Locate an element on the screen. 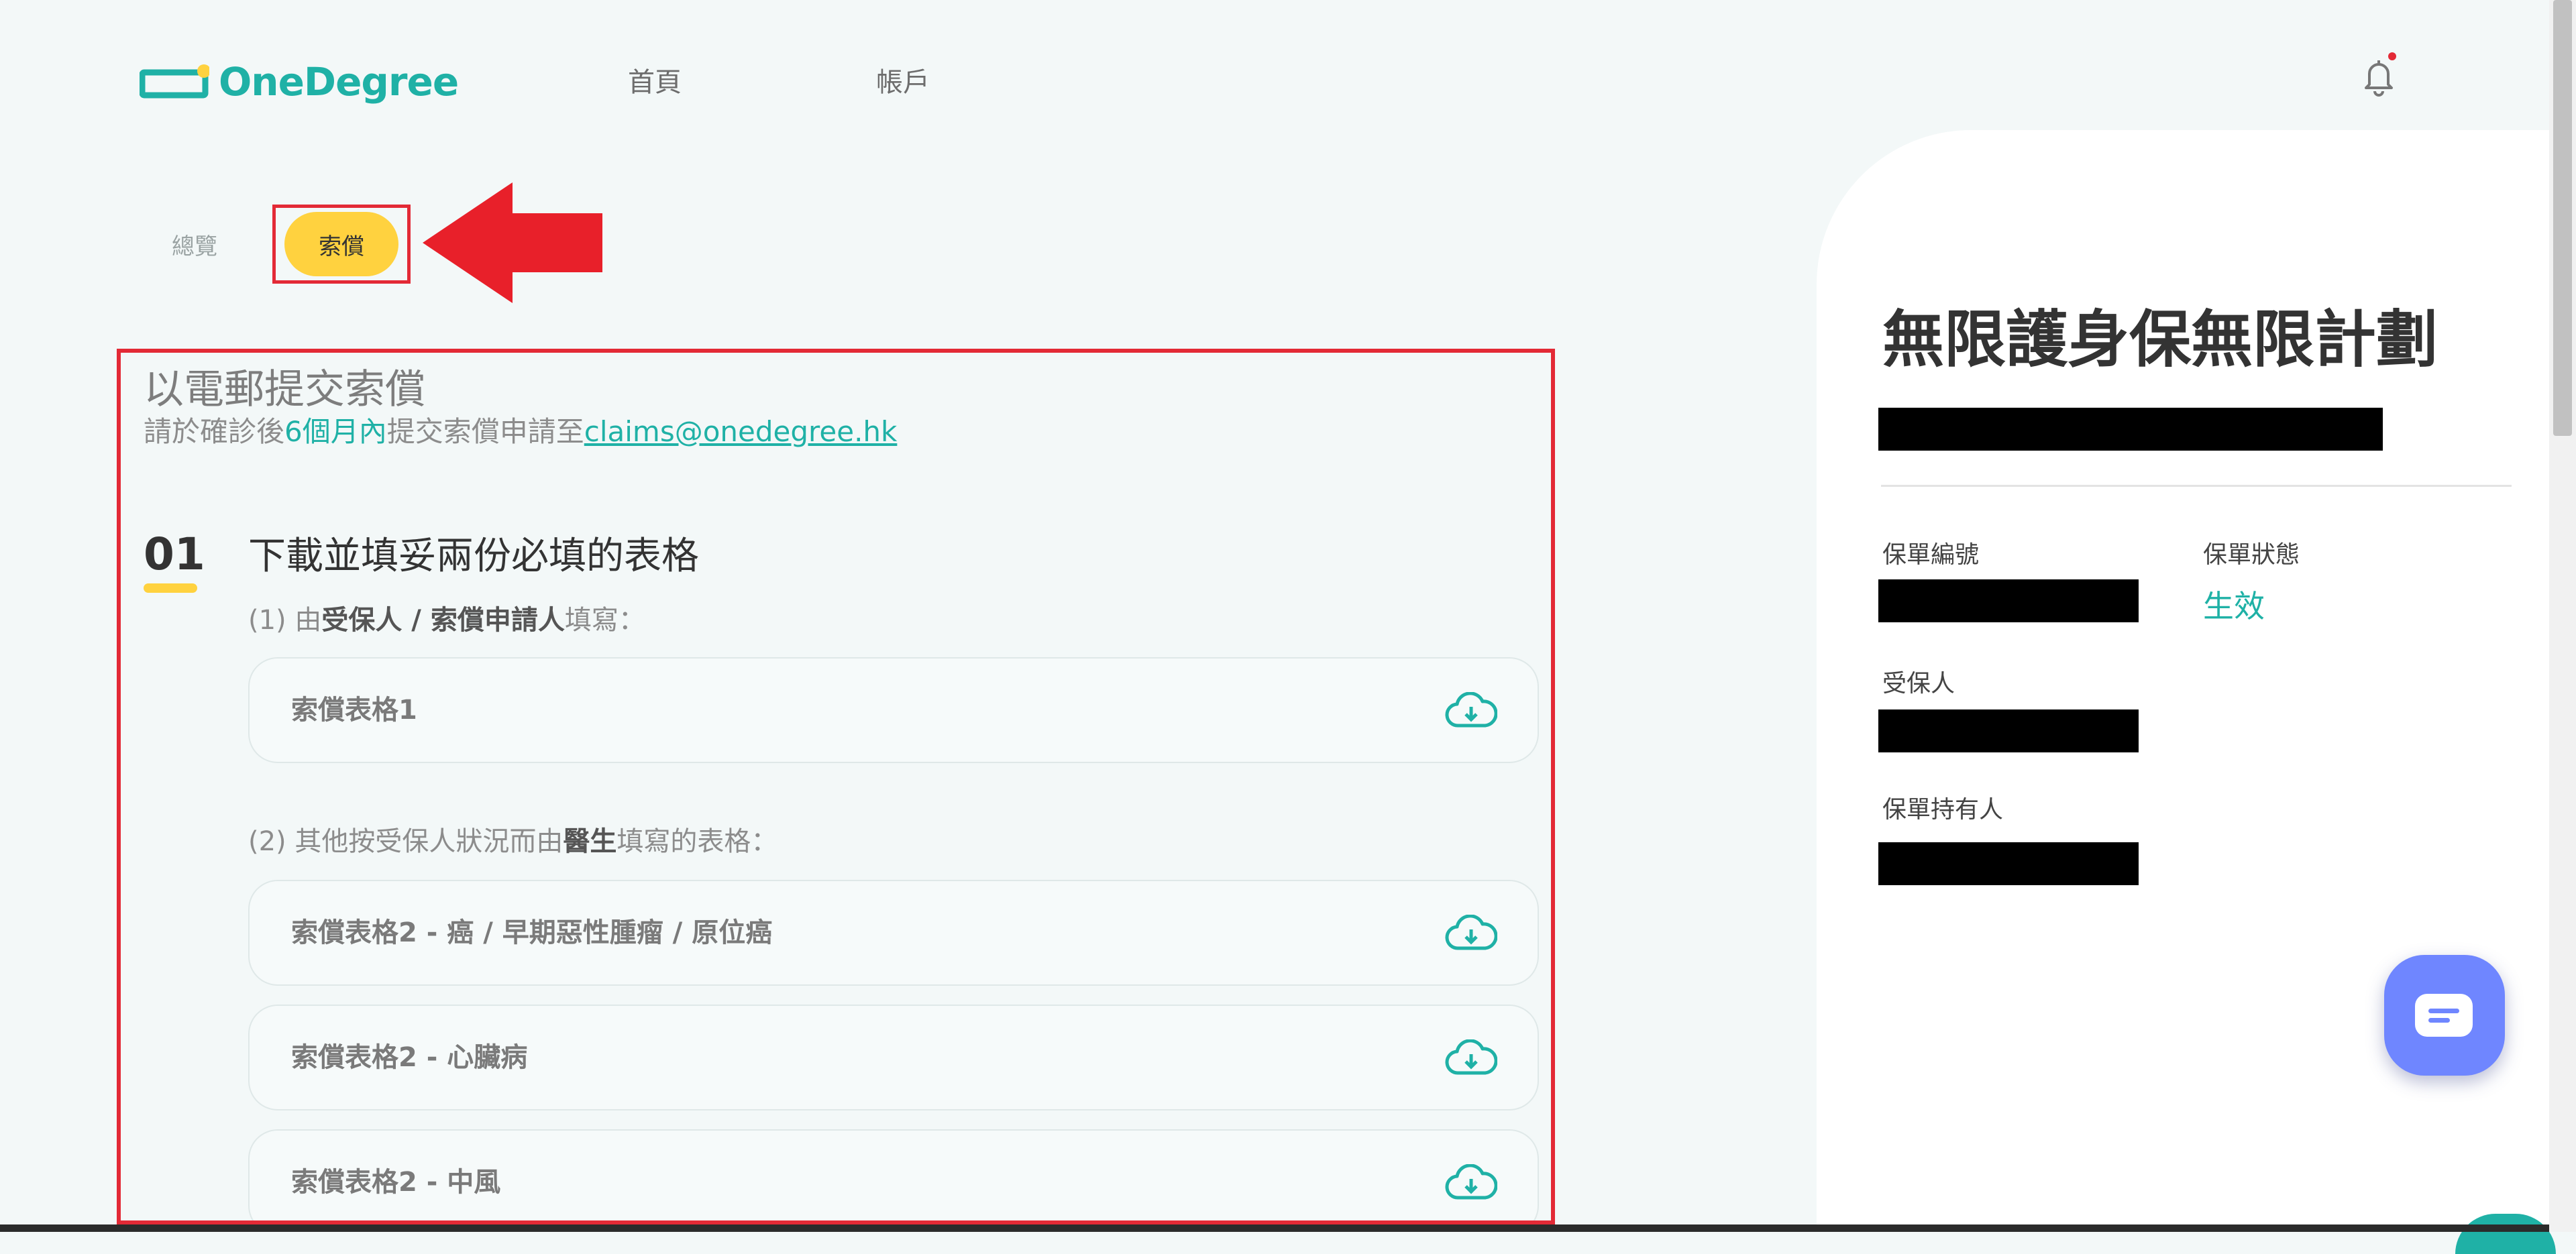  logo-text: OneDegree is located at coordinates (339, 82).